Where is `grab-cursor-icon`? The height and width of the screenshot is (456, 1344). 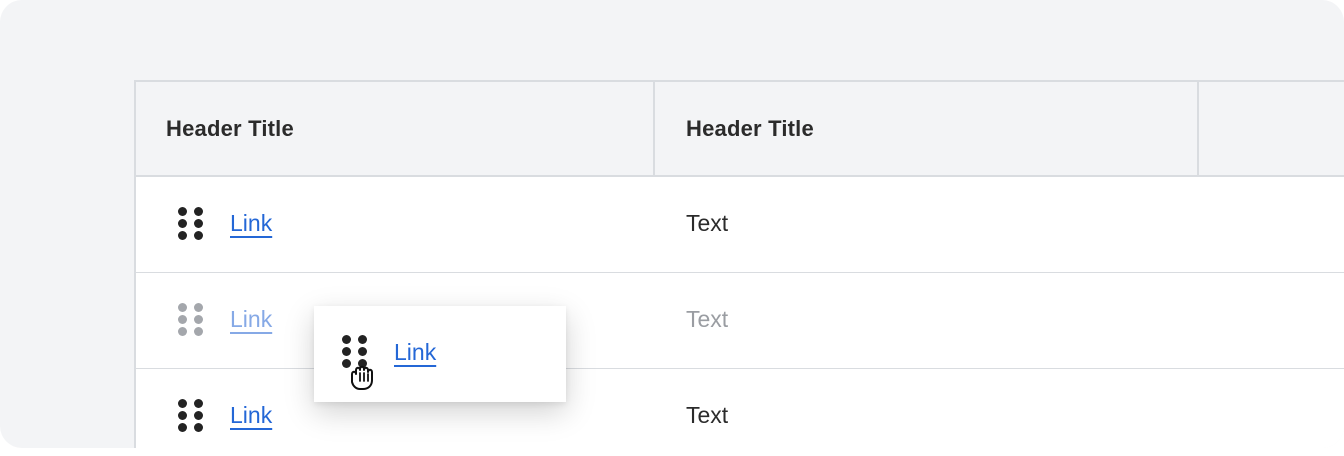 grab-cursor-icon is located at coordinates (362, 377).